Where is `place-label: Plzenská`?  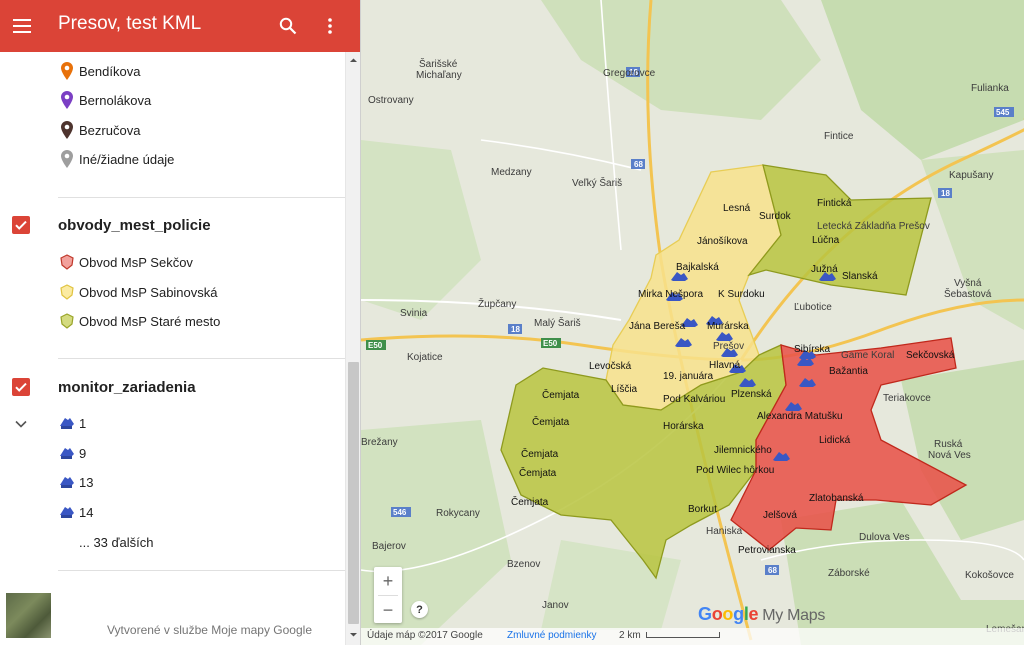 place-label: Plzenská is located at coordinates (751, 394).